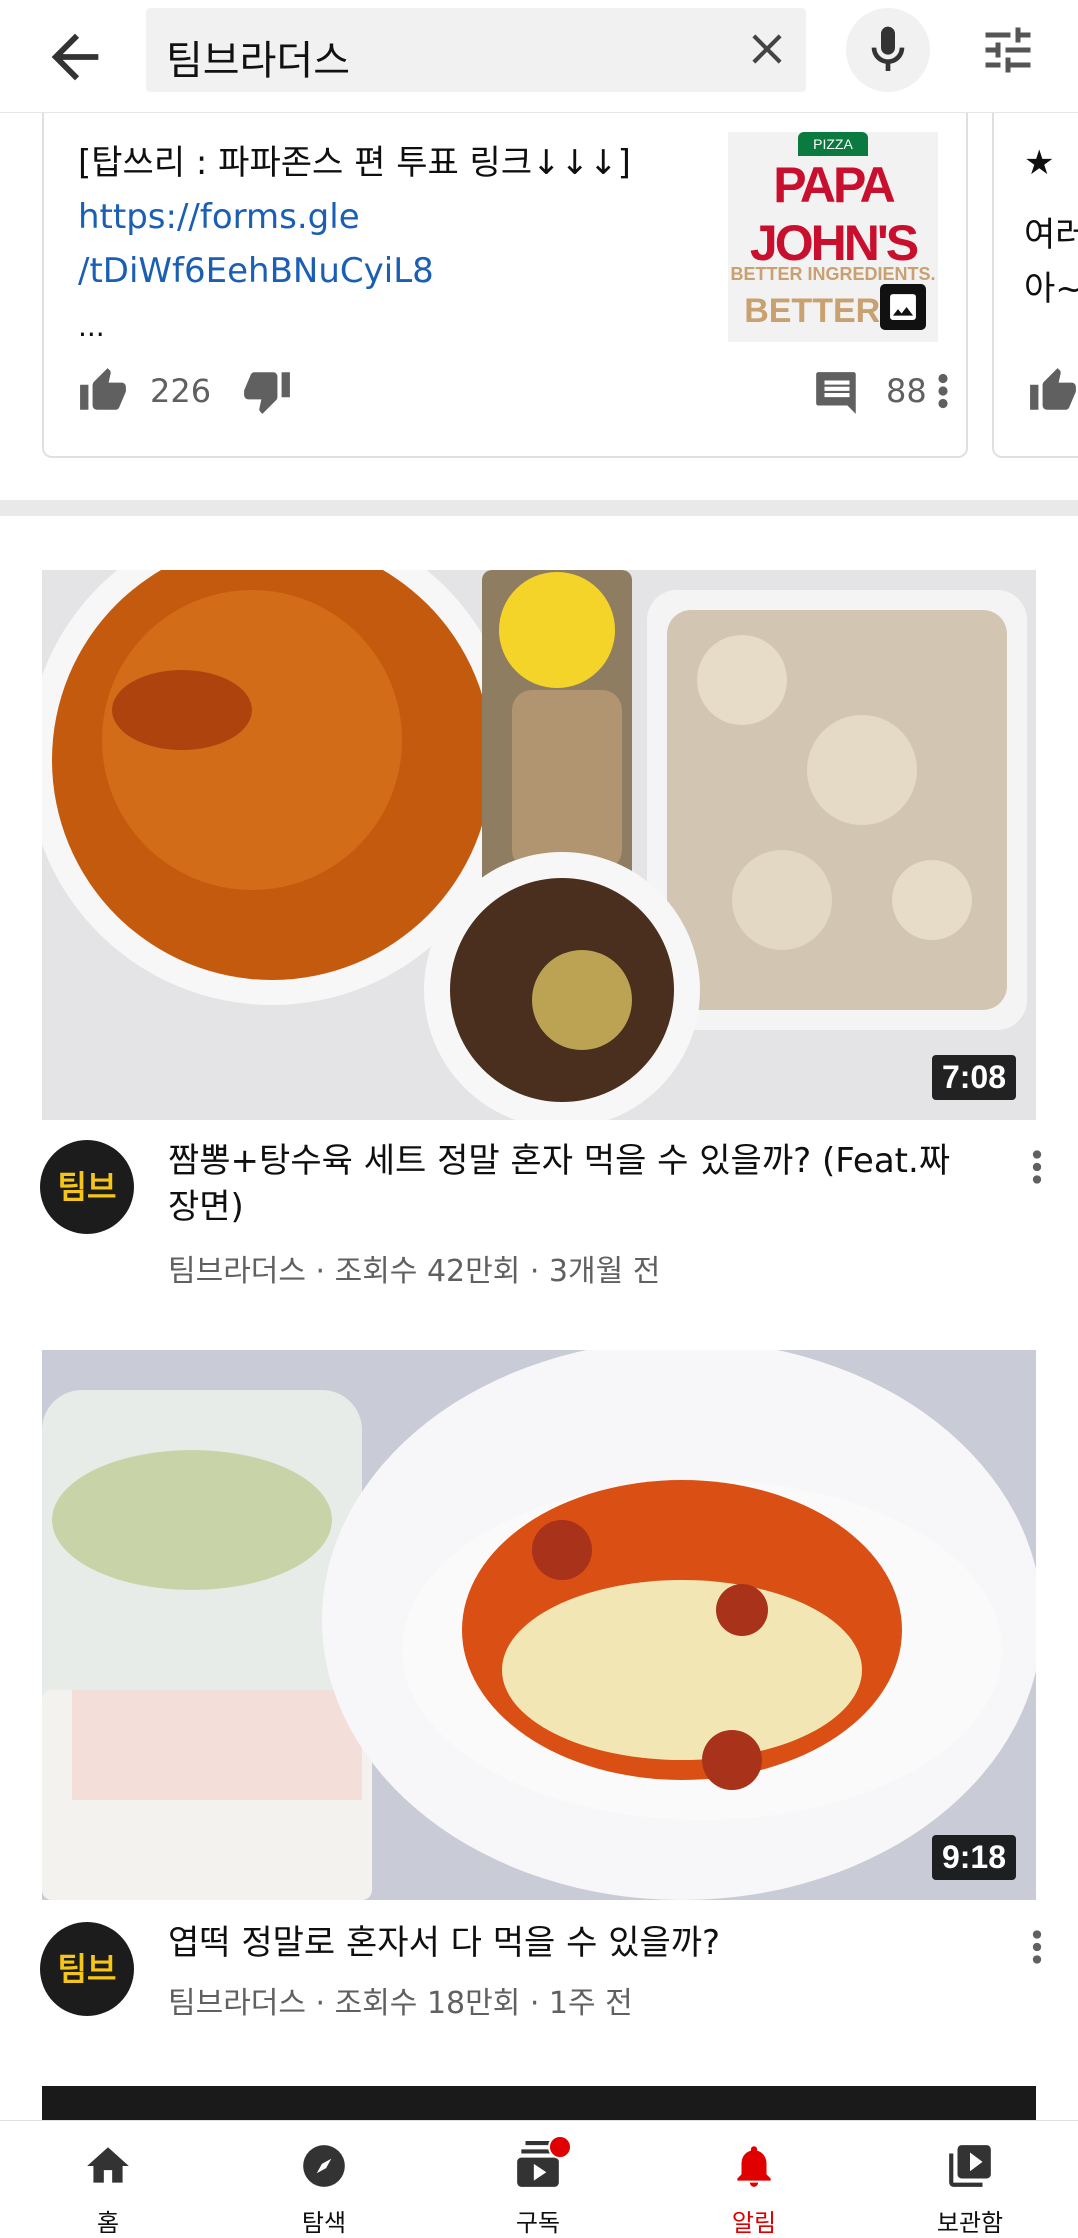 This screenshot has width=1078, height=2238. What do you see at coordinates (108, 2223) in the screenshot?
I see `nav-label-home: 홈` at bounding box center [108, 2223].